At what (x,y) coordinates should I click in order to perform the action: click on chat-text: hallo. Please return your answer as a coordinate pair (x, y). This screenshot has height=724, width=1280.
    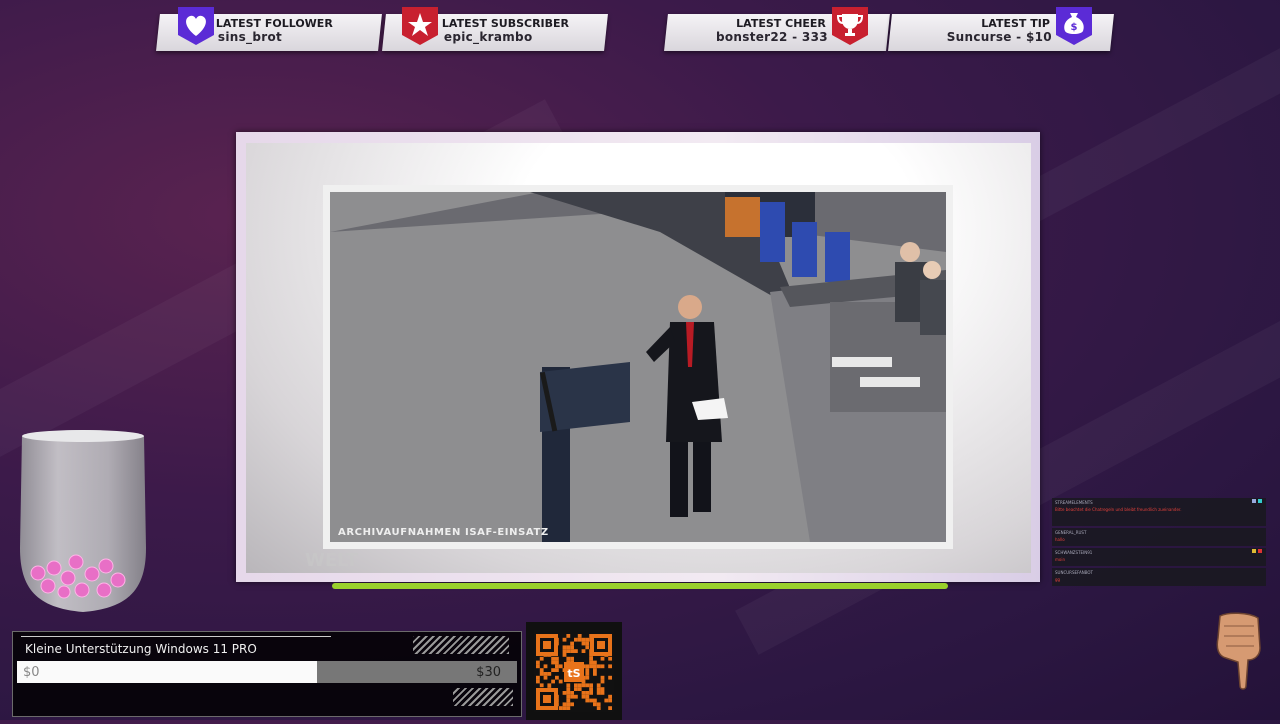
    Looking at the image, I should click on (1060, 539).